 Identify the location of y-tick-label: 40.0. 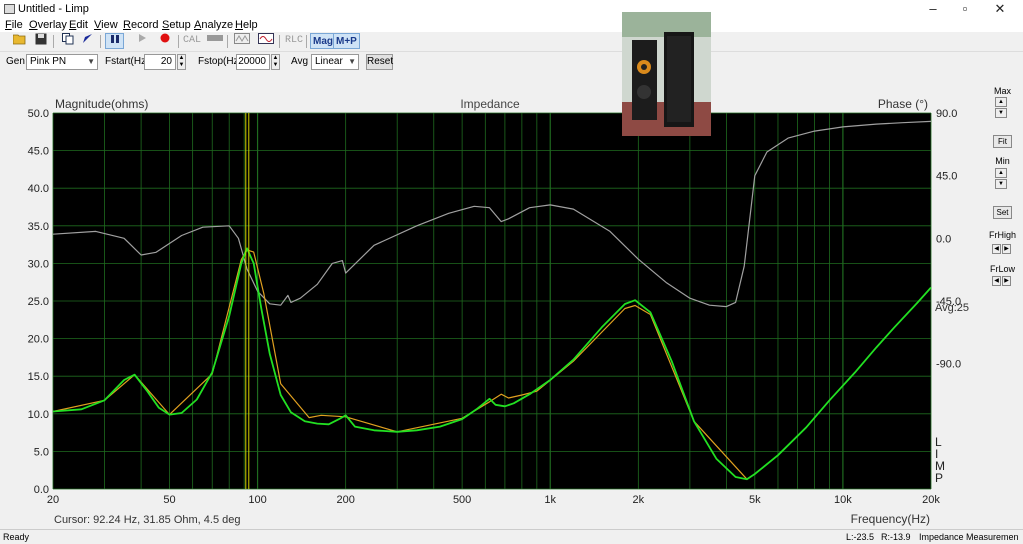
(38, 189).